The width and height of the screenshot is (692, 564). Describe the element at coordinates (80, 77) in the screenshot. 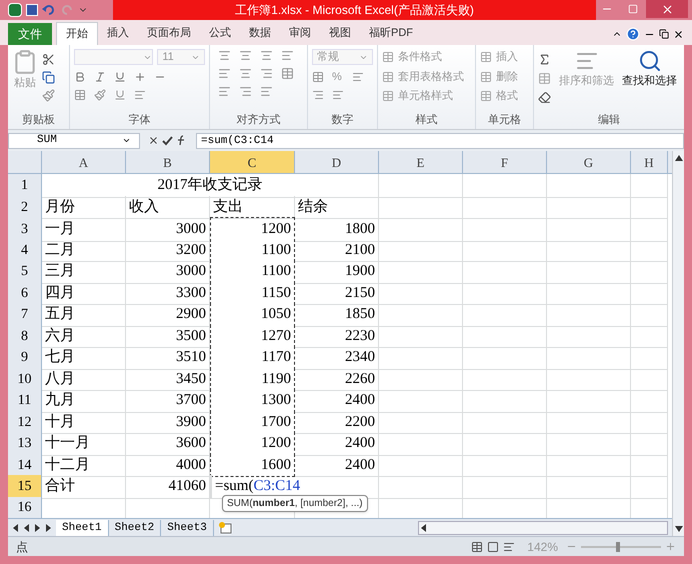

I see `bold-icon` at that location.